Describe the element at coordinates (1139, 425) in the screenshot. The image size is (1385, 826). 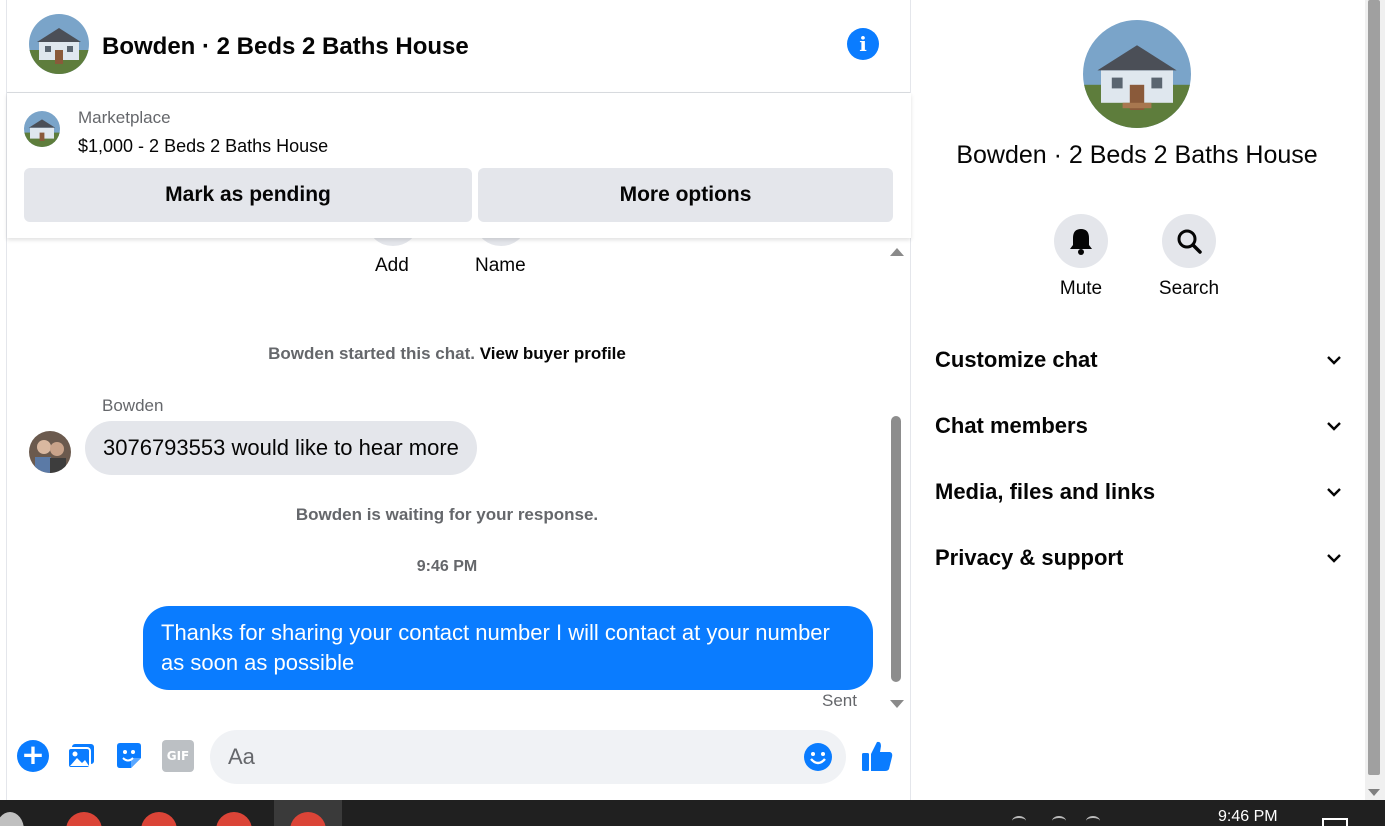
I see `section-chat-members: Chat members` at that location.